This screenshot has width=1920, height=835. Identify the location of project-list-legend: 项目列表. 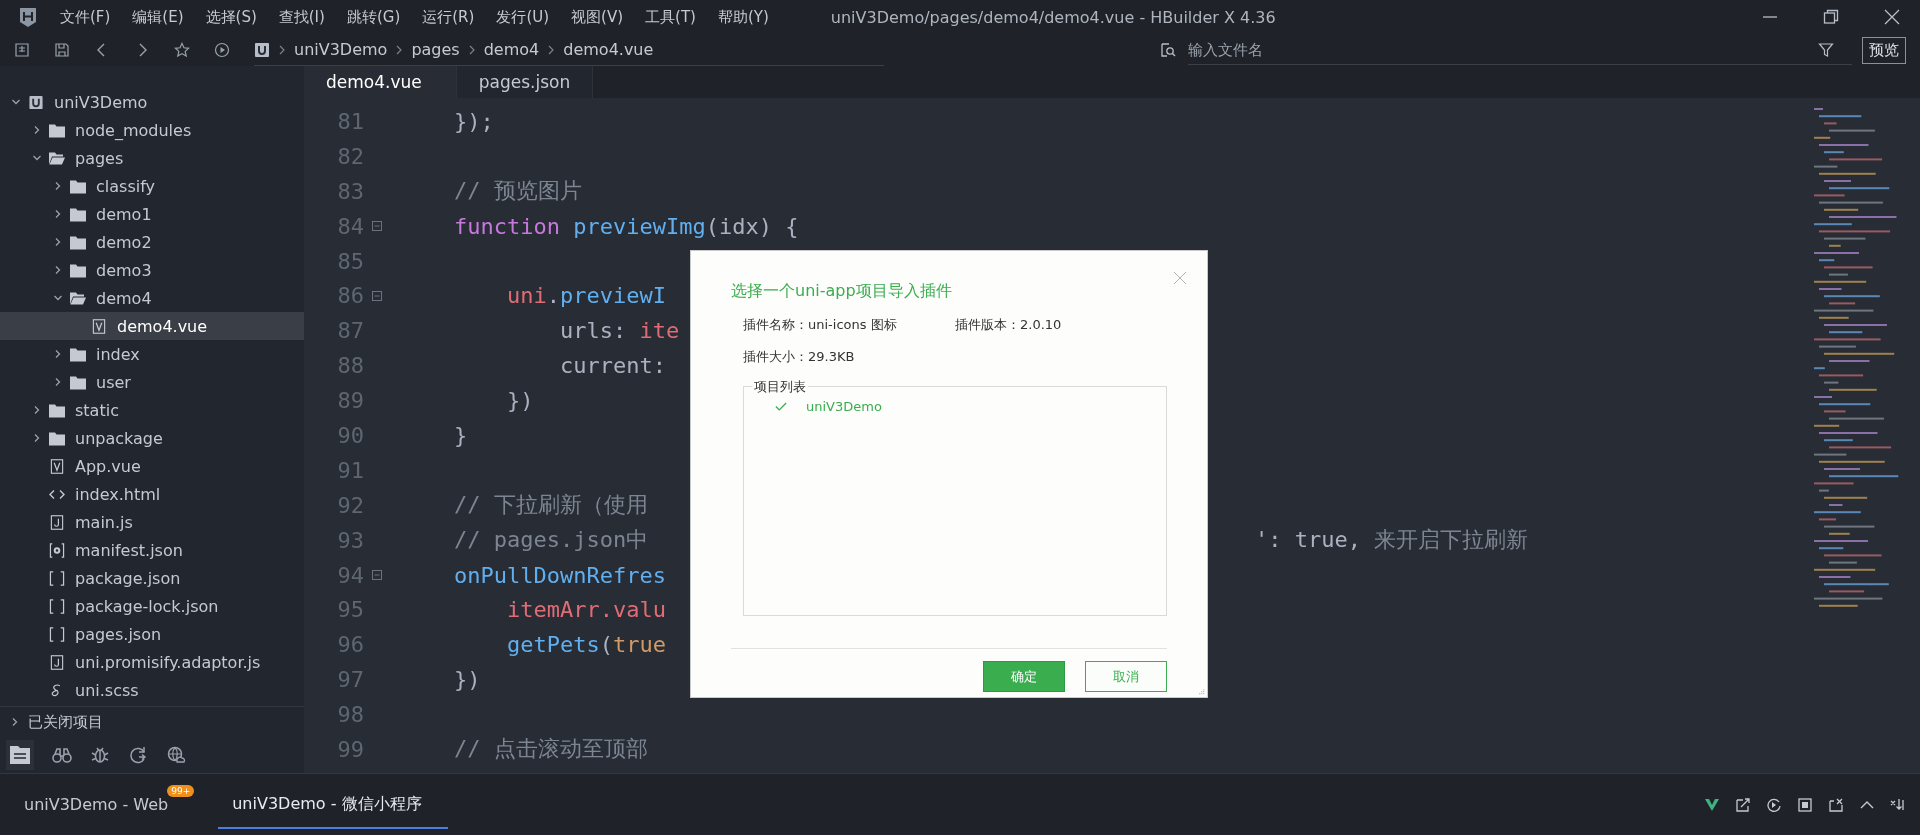
(780, 387).